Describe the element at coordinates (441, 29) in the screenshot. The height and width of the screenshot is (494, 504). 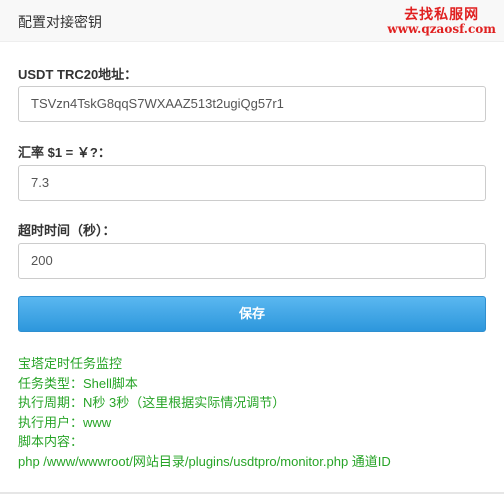
I see `watermark-line-2: www.qzaosf.com` at that location.